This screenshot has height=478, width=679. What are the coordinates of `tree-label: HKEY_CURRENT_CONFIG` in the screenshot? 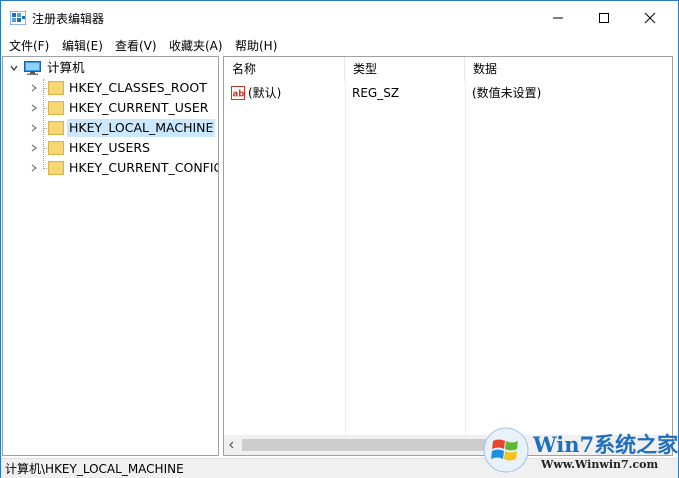 It's located at (144, 167).